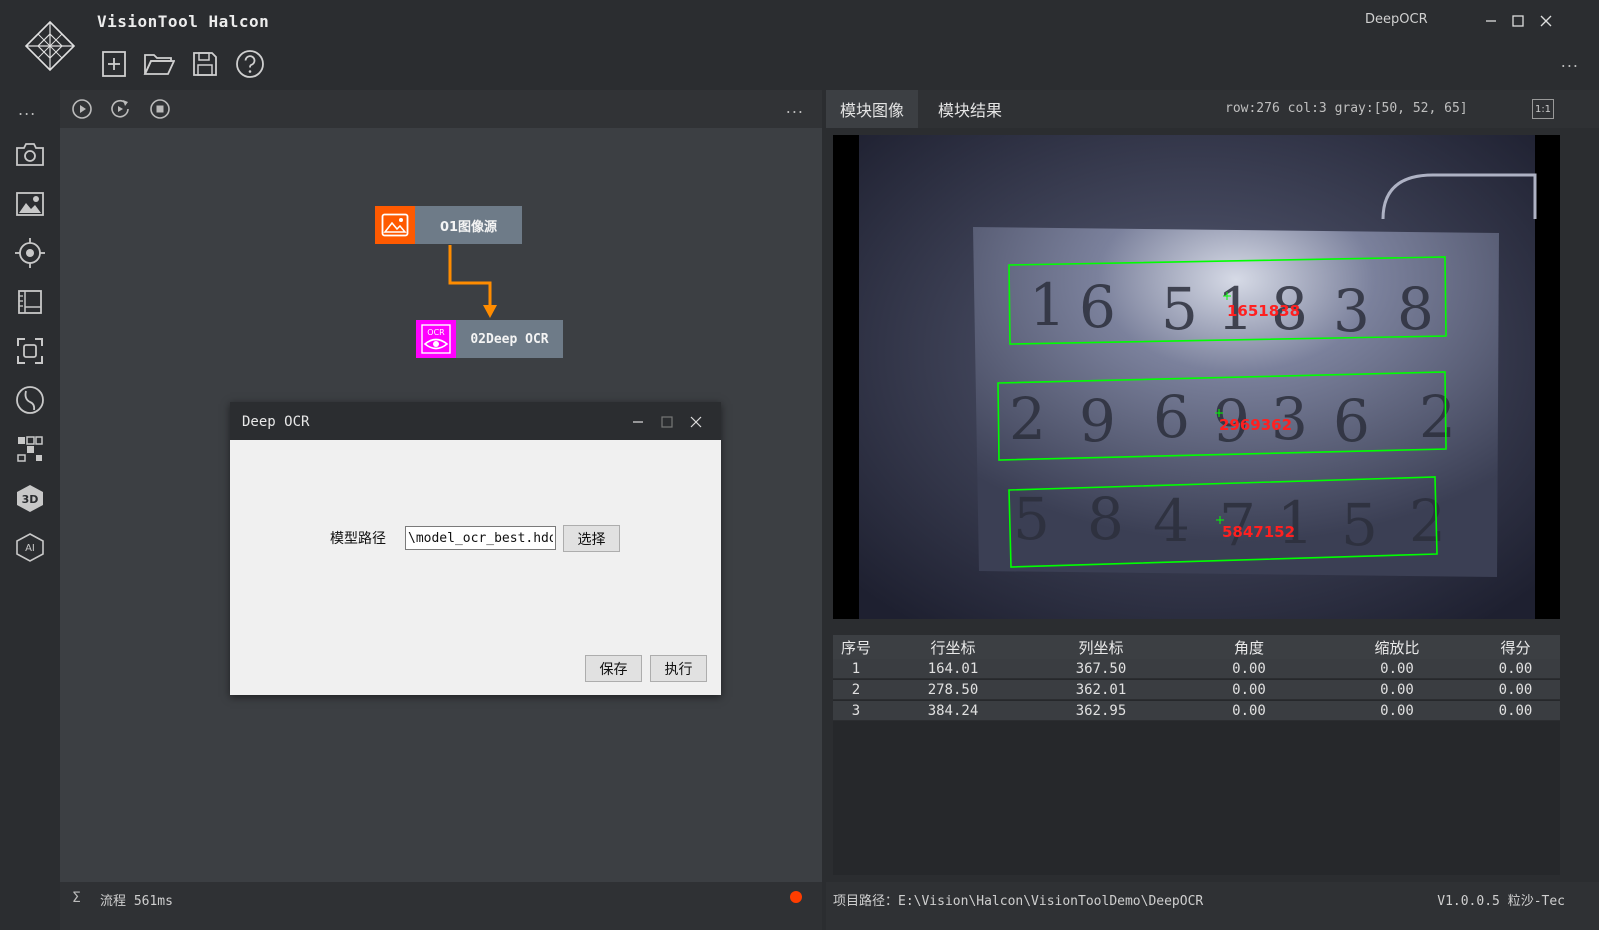 This screenshot has width=1599, height=930. What do you see at coordinates (1101, 668) in the screenshot?
I see `table-cell: 367.50` at bounding box center [1101, 668].